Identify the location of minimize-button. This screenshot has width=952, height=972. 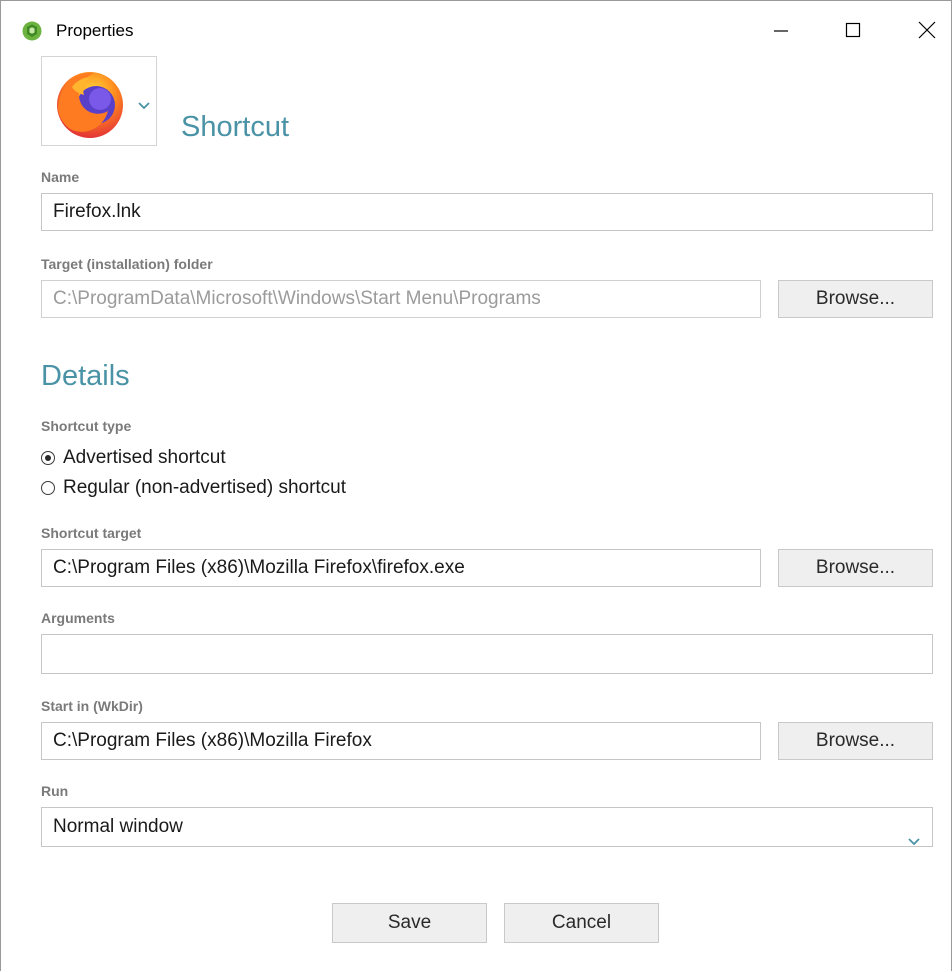
(781, 30).